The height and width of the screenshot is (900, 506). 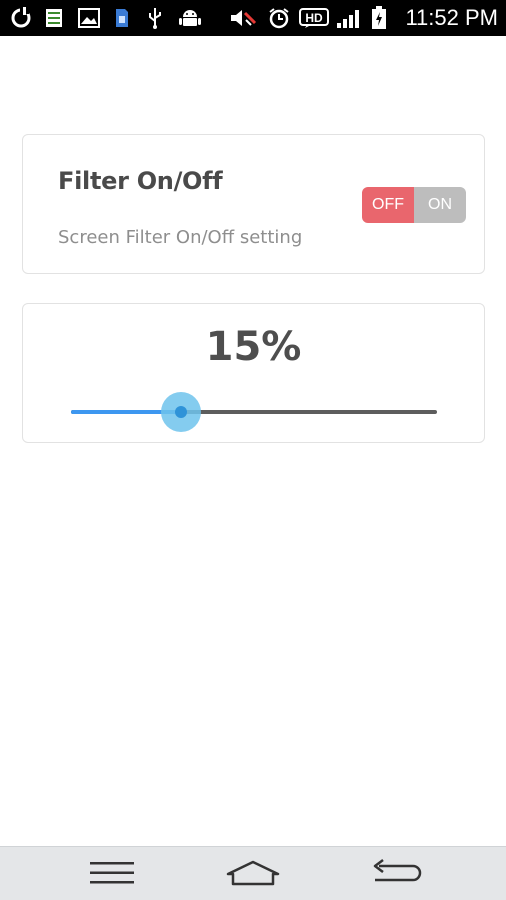 I want to click on filter-toggle: OFF ON, so click(x=414, y=205).